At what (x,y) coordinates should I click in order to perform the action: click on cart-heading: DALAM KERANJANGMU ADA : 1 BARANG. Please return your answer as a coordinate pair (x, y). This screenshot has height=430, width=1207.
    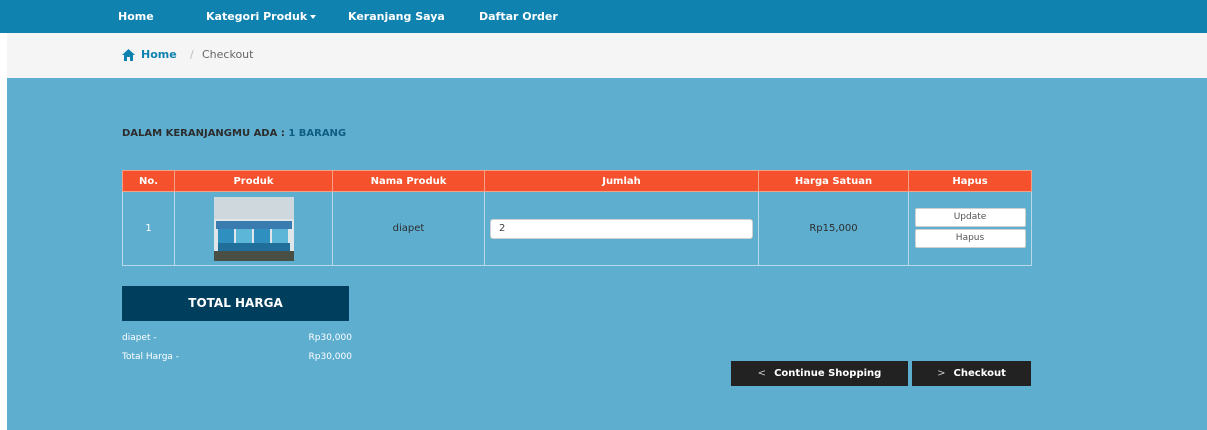
    Looking at the image, I should click on (234, 133).